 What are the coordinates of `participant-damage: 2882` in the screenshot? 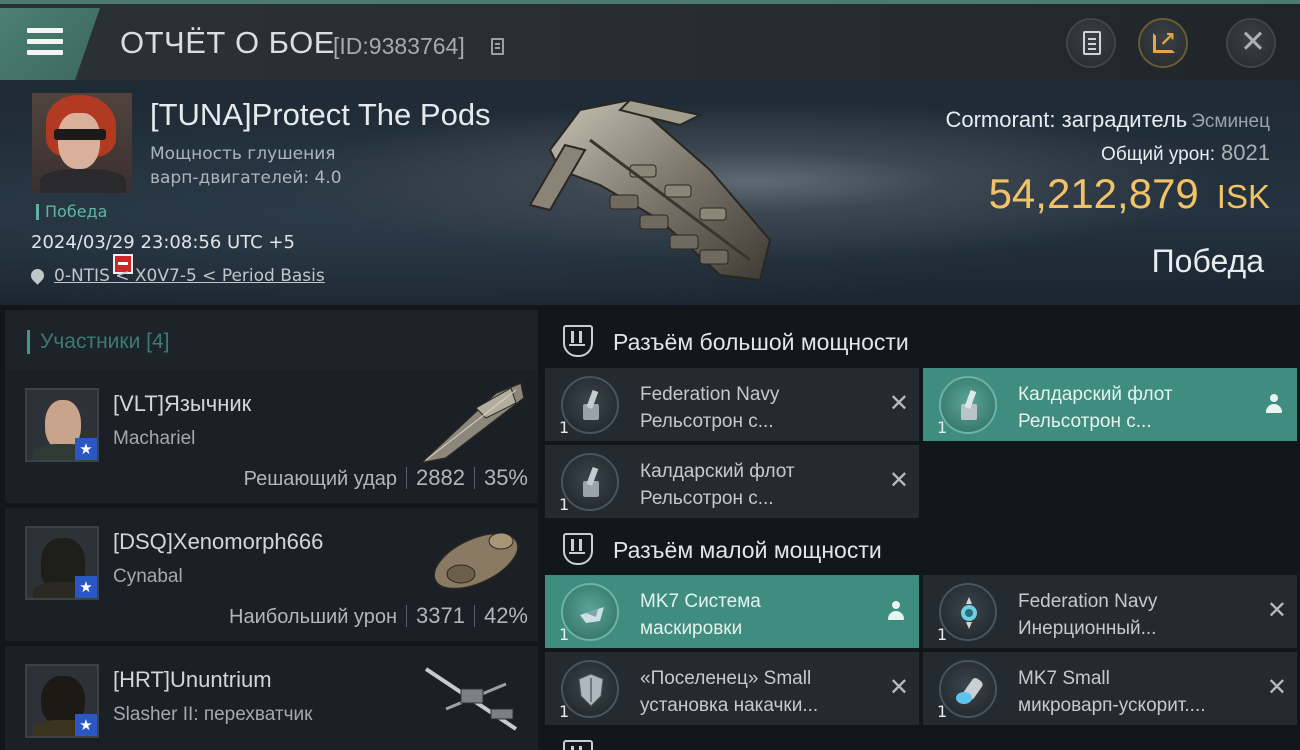 It's located at (440, 477).